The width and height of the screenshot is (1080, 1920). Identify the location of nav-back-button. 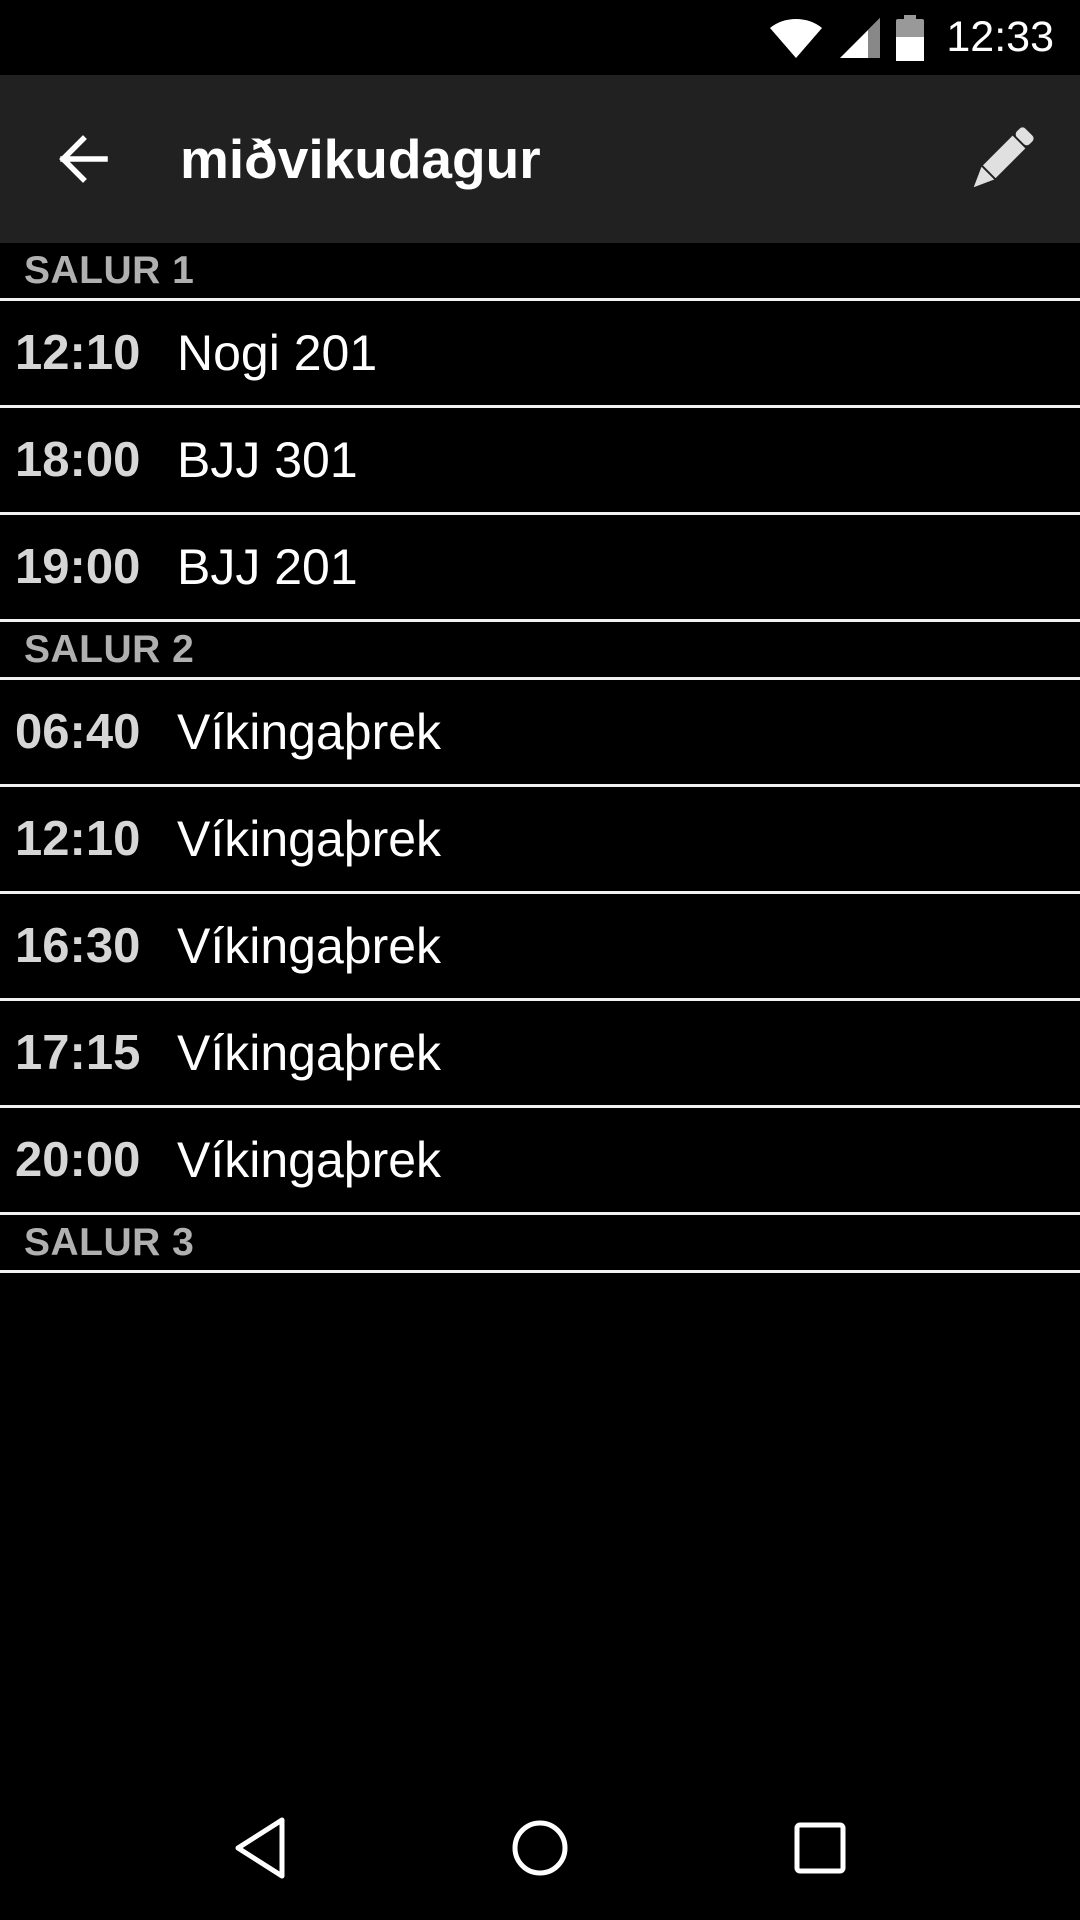
(260, 1848).